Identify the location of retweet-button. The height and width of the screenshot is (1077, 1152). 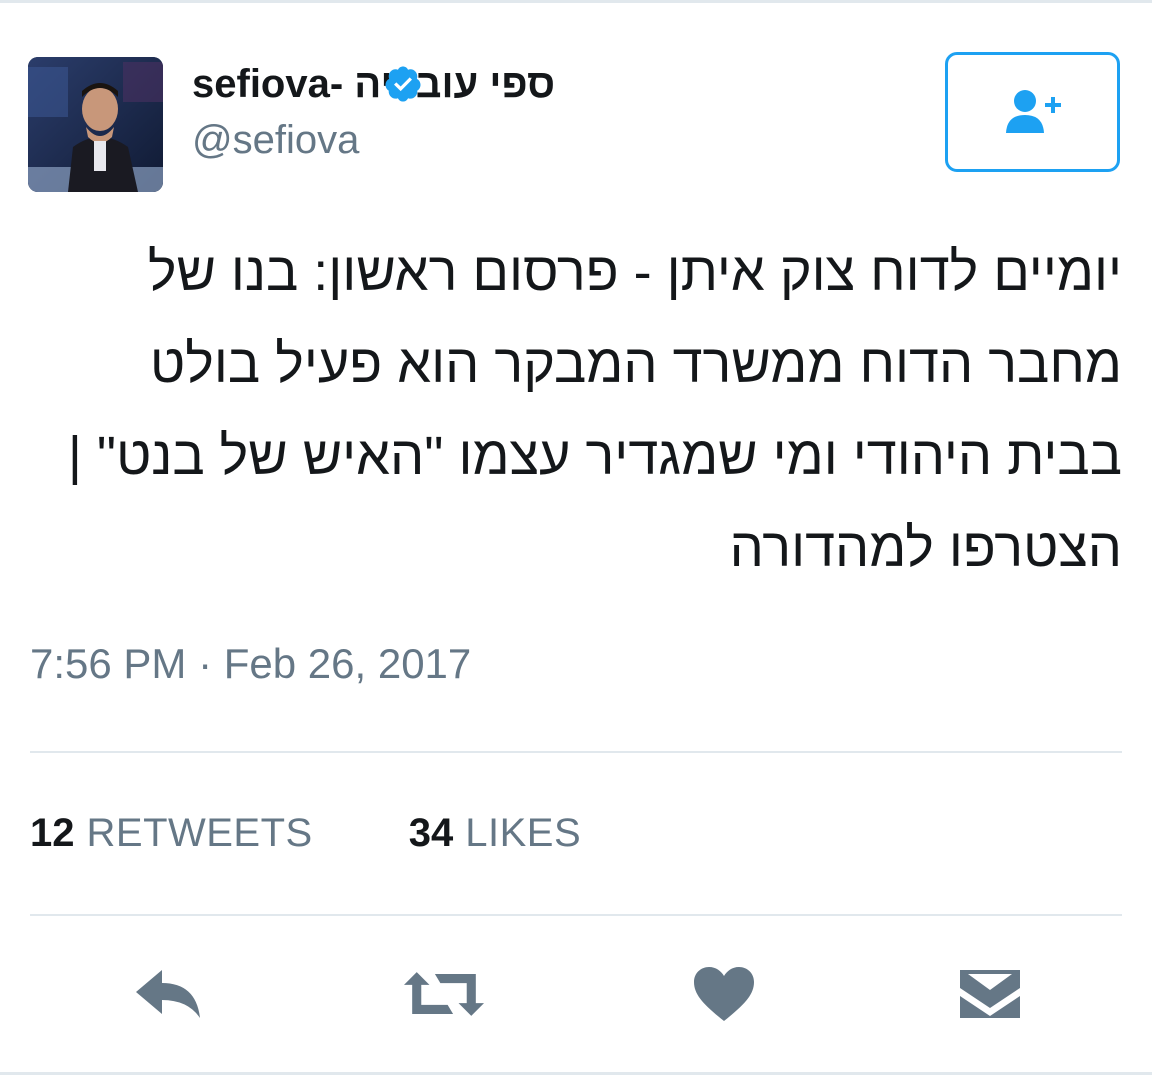
(444, 994).